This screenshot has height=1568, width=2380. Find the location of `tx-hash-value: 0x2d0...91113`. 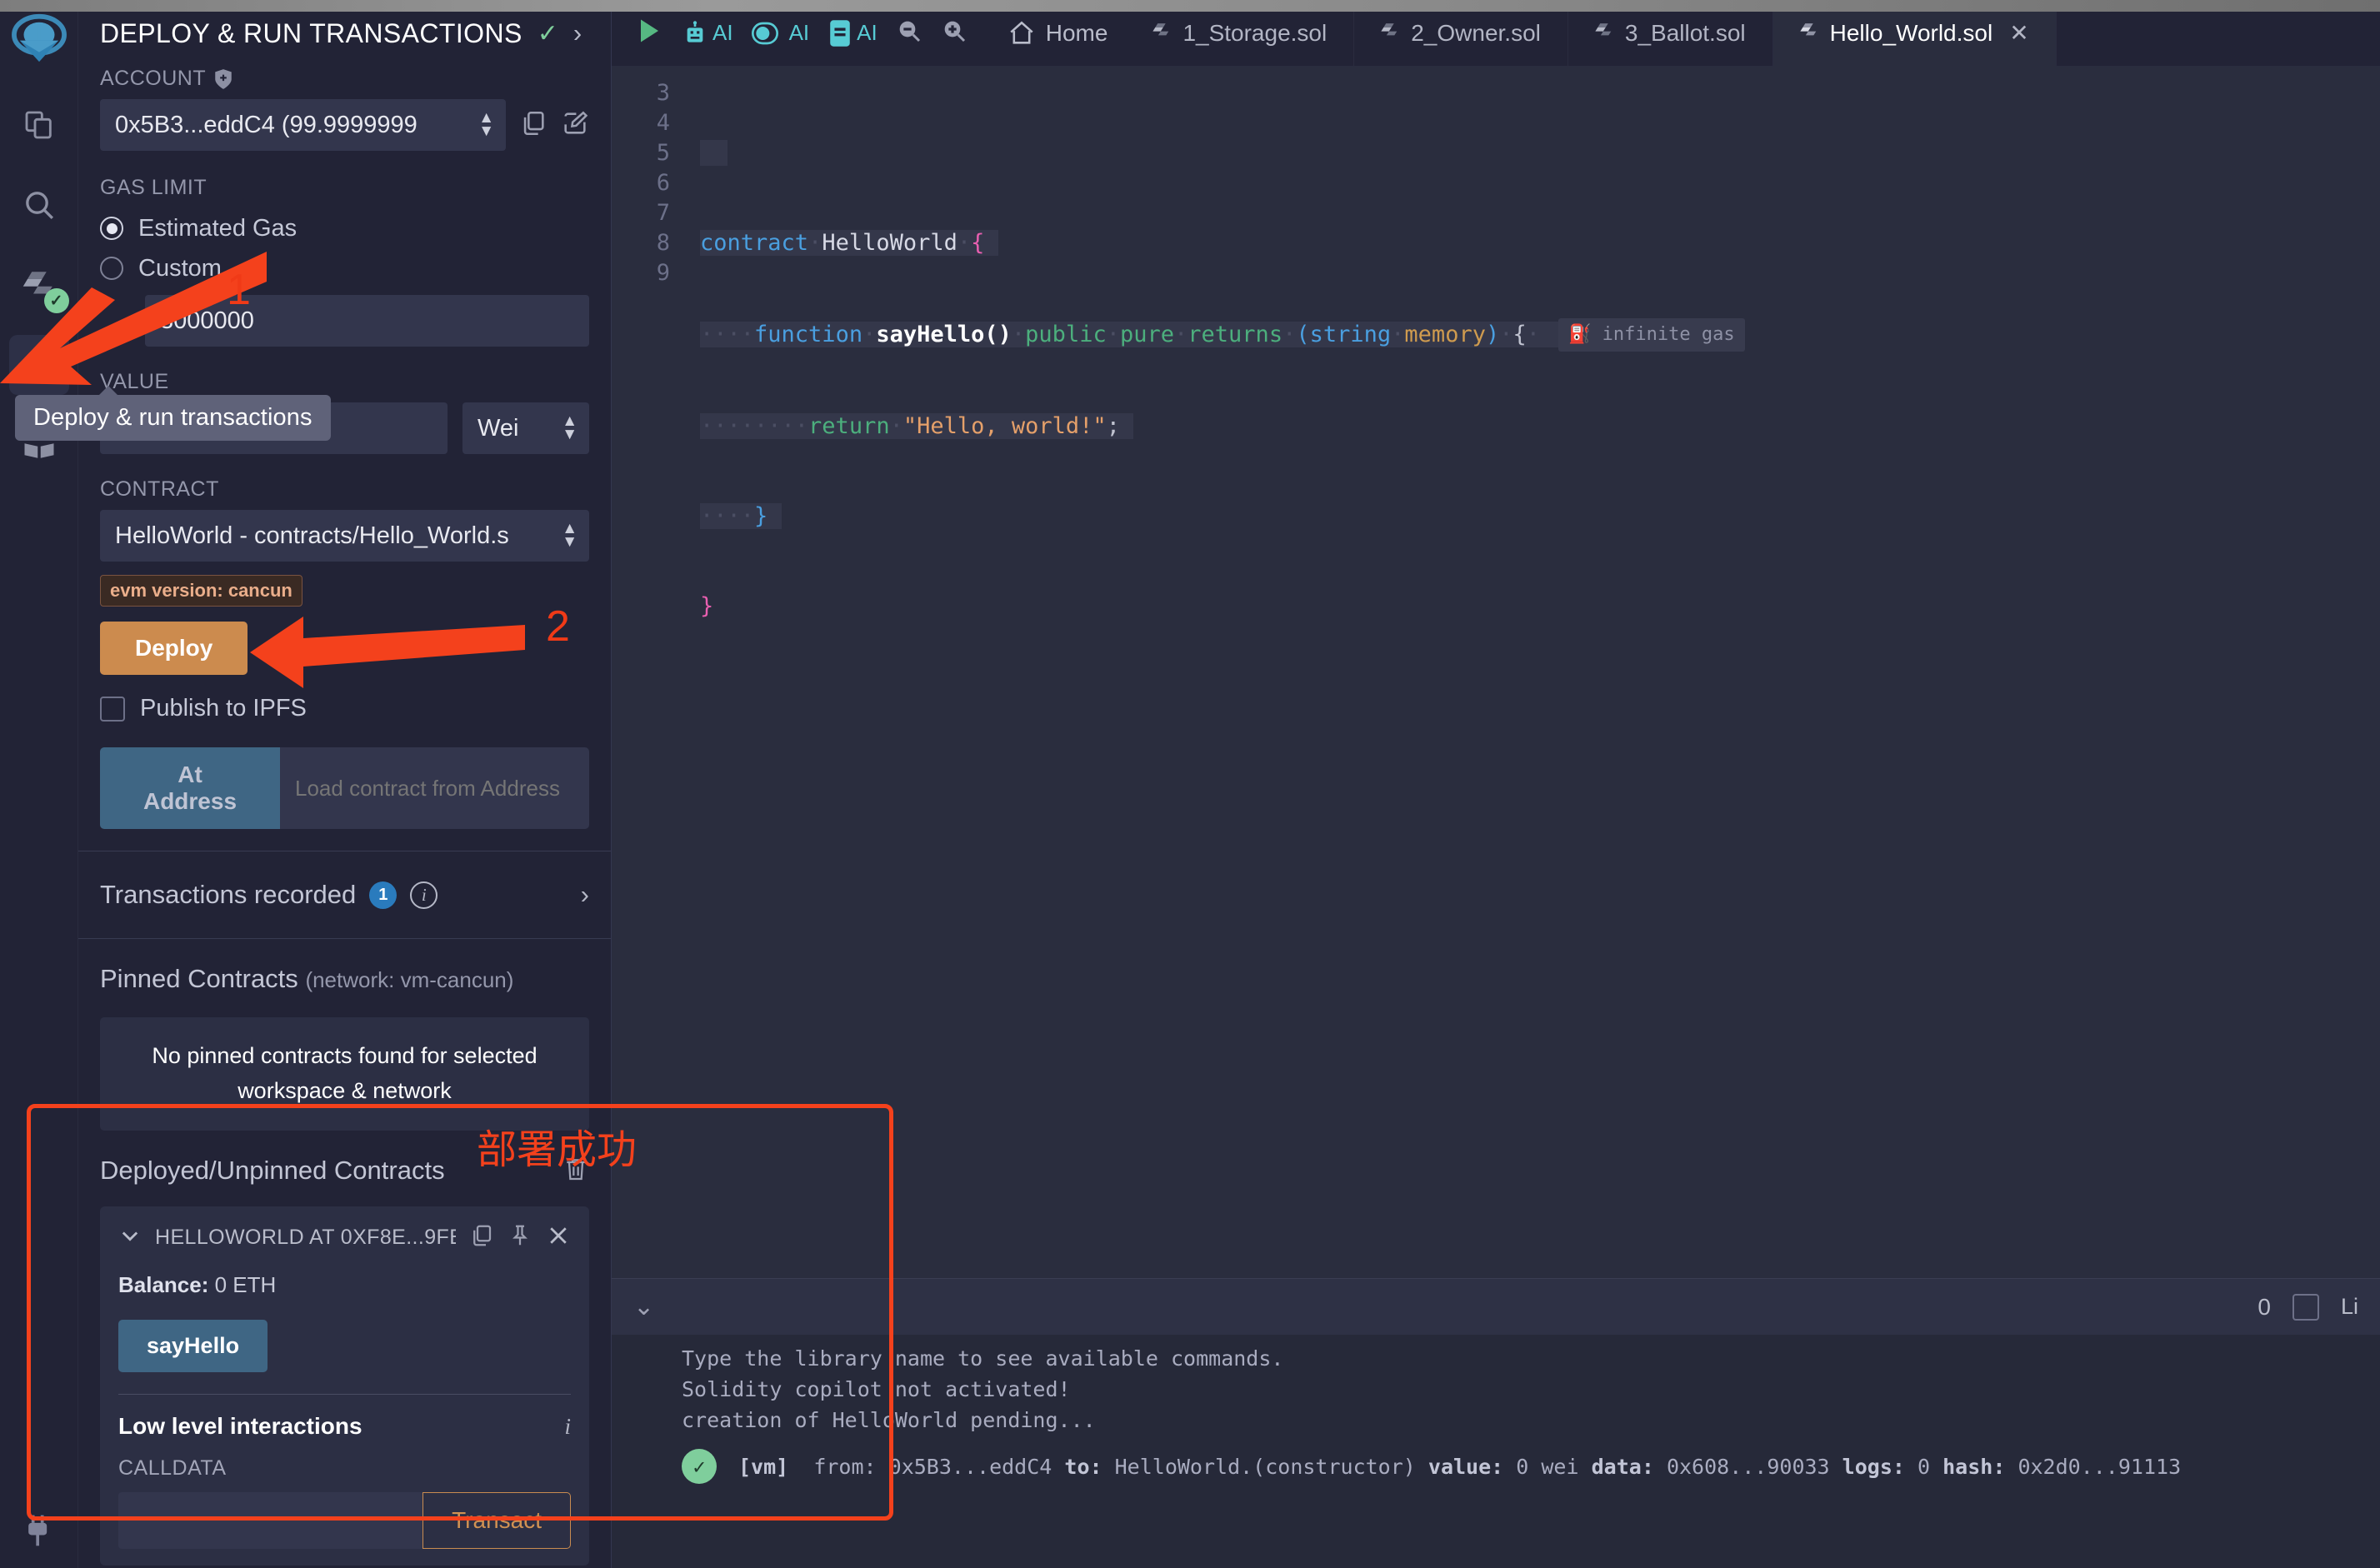

tx-hash-value: 0x2d0...91113 is located at coordinates (2100, 1466).